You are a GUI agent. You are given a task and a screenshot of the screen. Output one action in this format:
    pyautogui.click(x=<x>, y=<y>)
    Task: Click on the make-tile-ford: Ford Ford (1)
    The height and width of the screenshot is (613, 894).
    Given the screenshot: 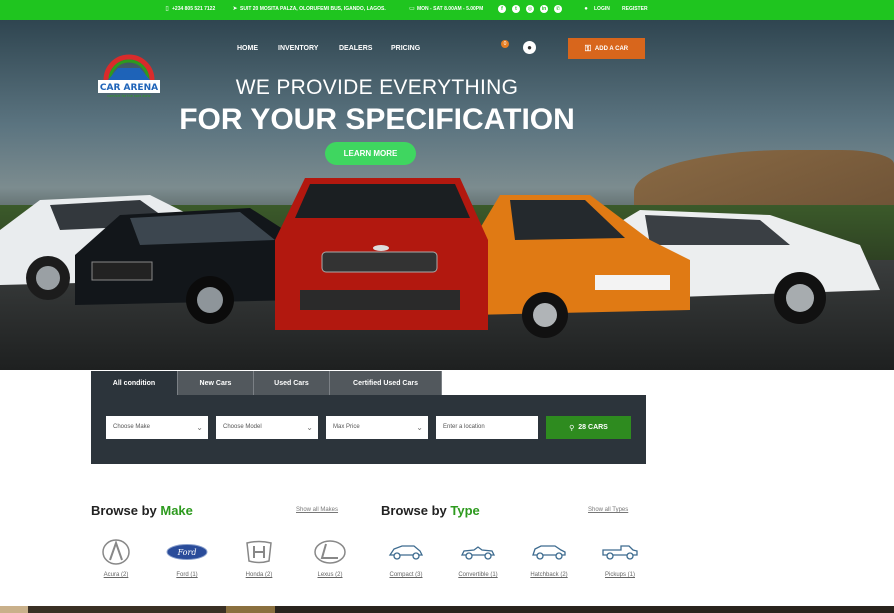 What is the action you would take?
    pyautogui.click(x=187, y=558)
    